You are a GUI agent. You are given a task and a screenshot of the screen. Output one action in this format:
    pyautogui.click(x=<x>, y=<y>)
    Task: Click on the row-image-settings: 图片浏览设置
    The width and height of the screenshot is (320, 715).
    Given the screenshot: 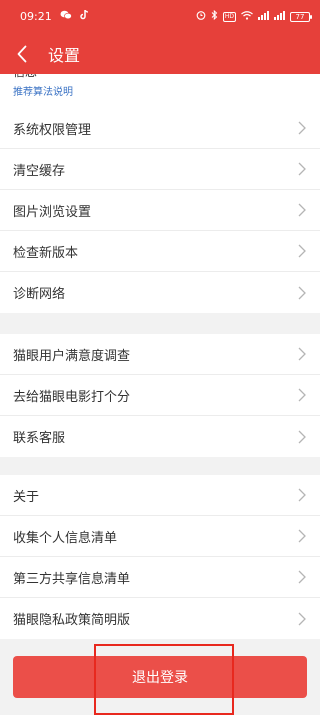 What is the action you would take?
    pyautogui.click(x=160, y=210)
    